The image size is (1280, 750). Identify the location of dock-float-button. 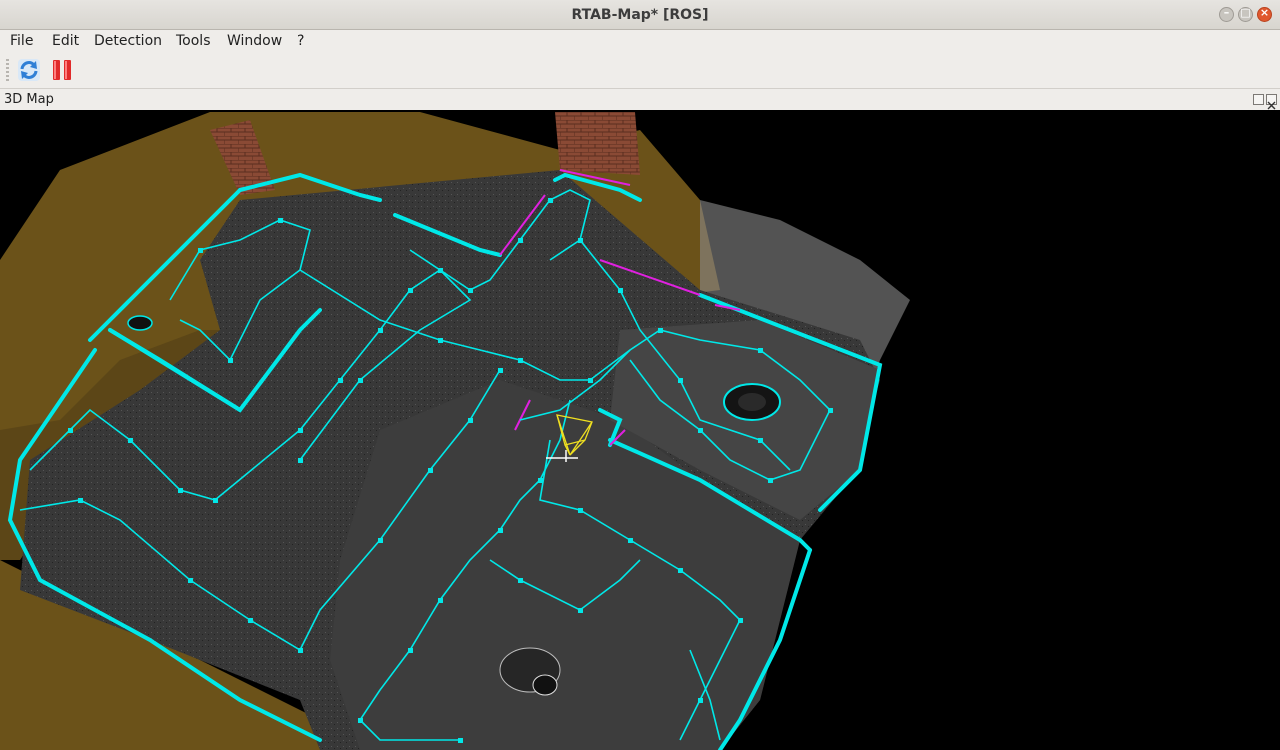
(1258, 99).